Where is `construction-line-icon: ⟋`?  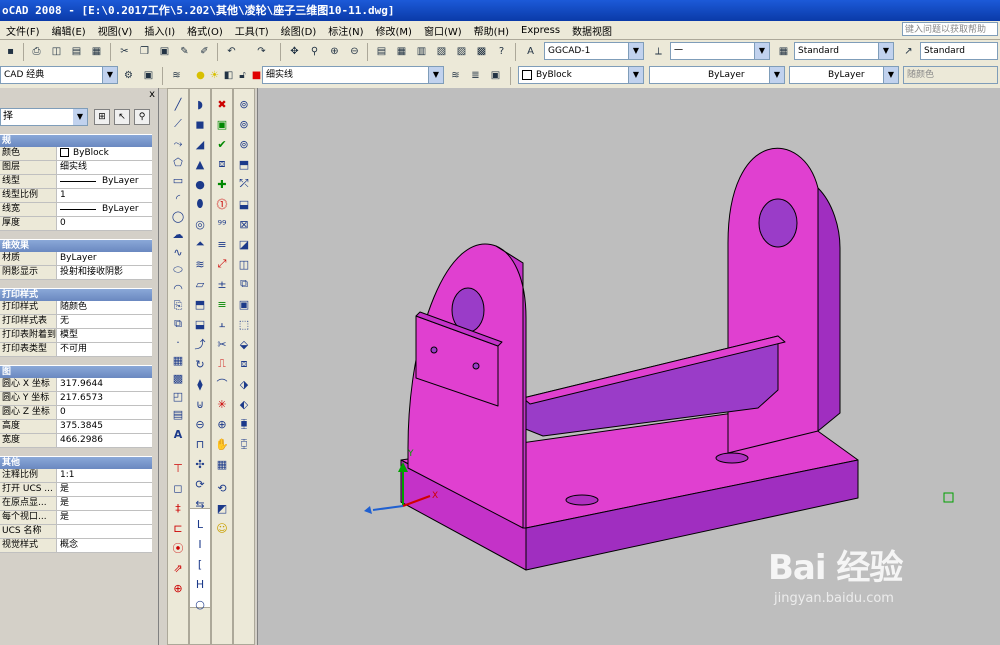 construction-line-icon: ⟋ is located at coordinates (178, 124).